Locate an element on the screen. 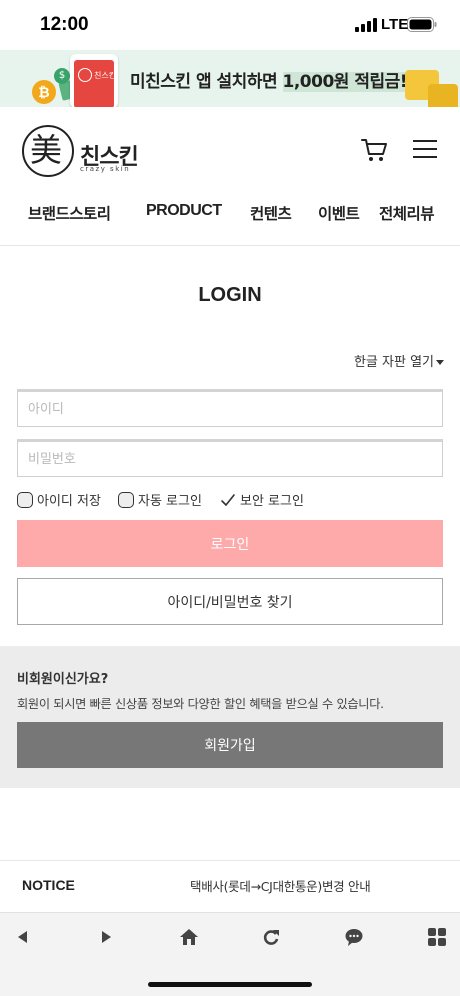  find-id-password-button: 아이디/비밀번호 찾기 is located at coordinates (230, 601).